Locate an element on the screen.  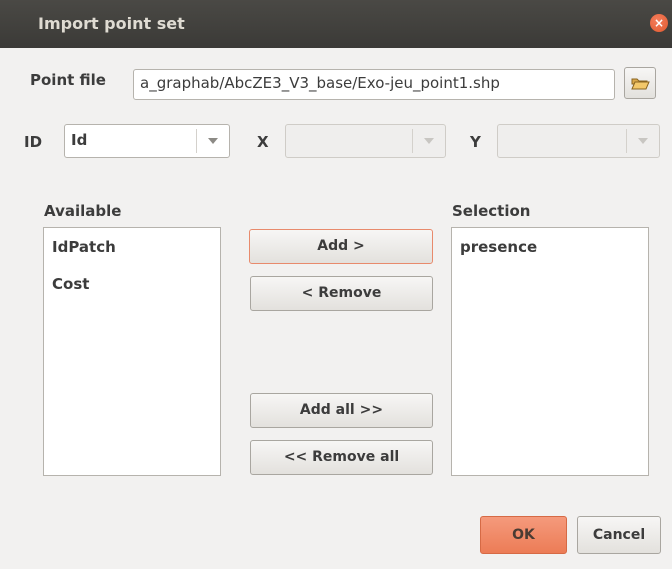
available-list: IdPatch Cost is located at coordinates (132, 351).